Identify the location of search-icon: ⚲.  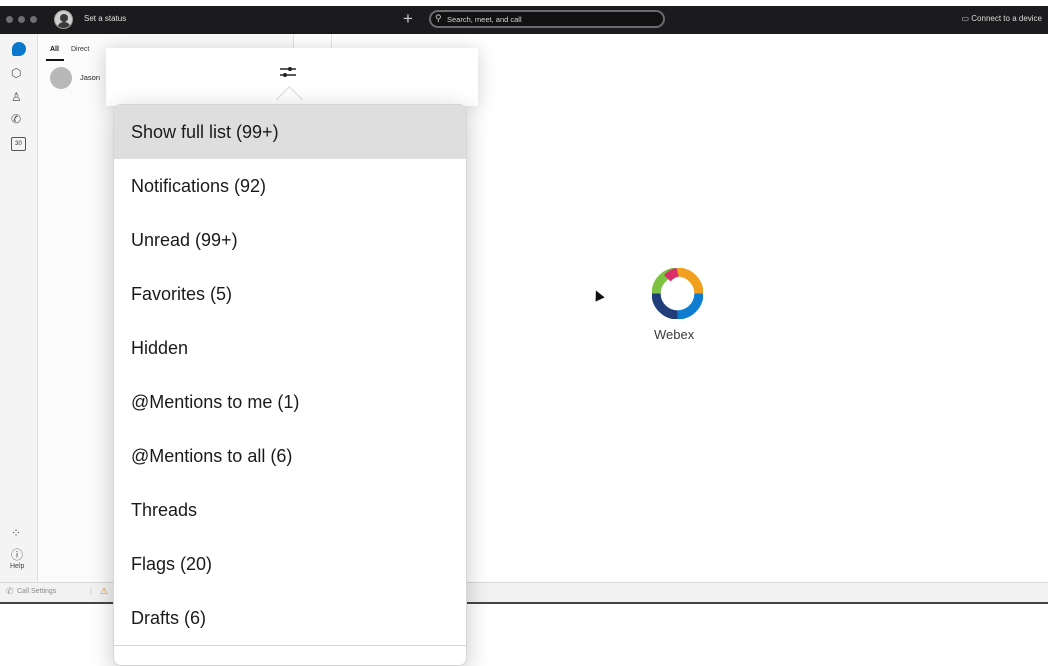
(438, 18).